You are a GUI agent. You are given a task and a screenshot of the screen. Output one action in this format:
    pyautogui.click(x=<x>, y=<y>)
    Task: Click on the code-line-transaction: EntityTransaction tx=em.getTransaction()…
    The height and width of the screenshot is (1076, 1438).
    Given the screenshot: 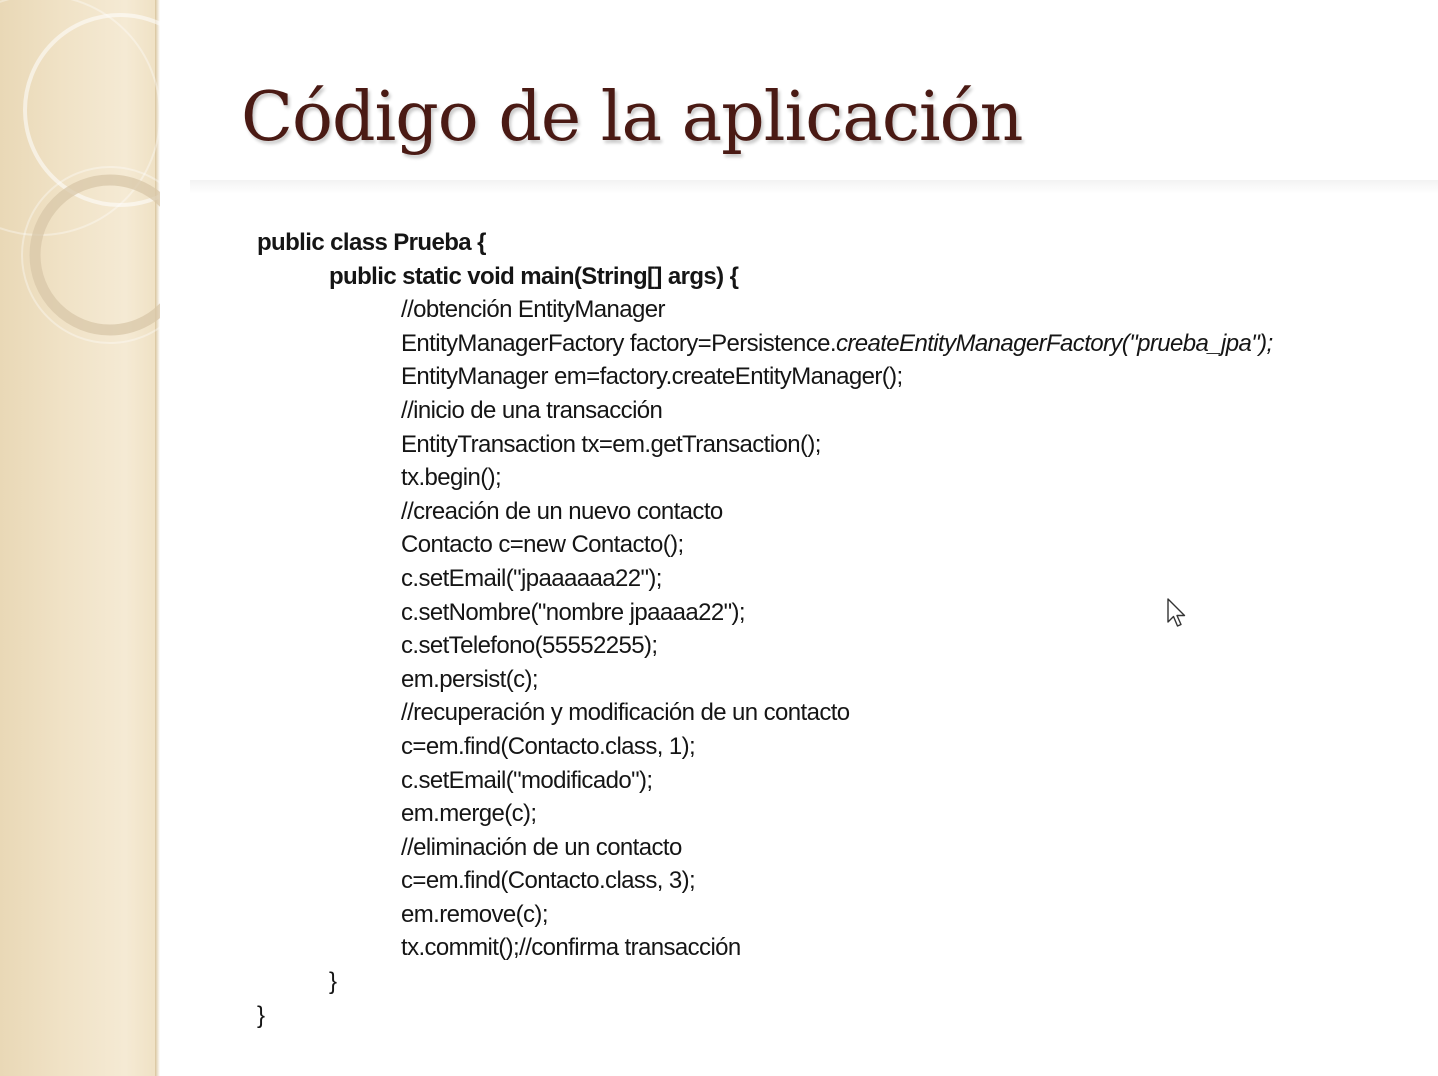 What is the action you would take?
    pyautogui.click(x=611, y=444)
    